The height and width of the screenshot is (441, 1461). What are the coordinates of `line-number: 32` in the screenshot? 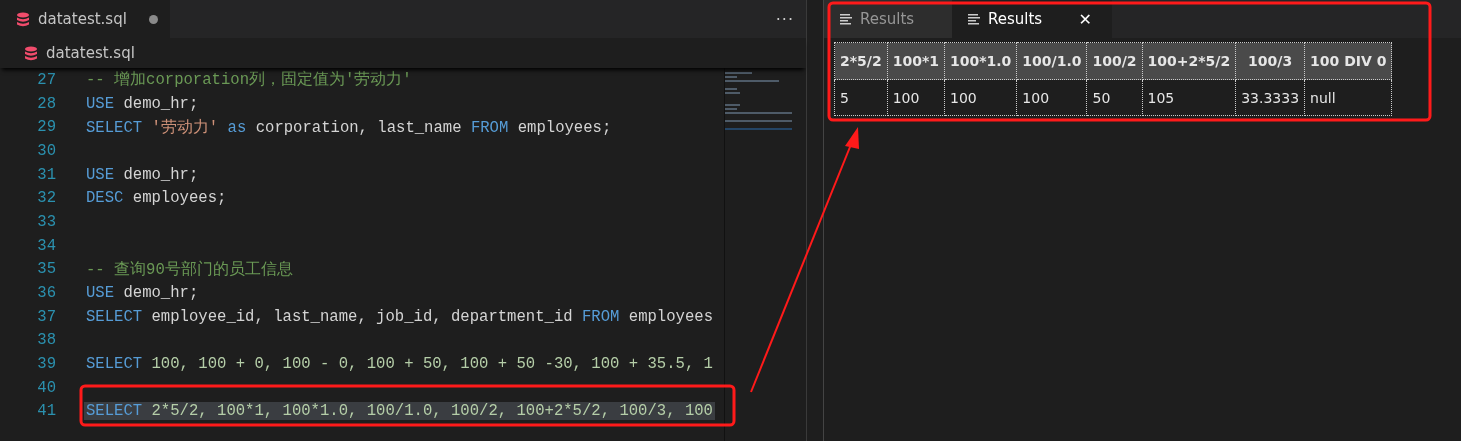 It's located at (46, 198).